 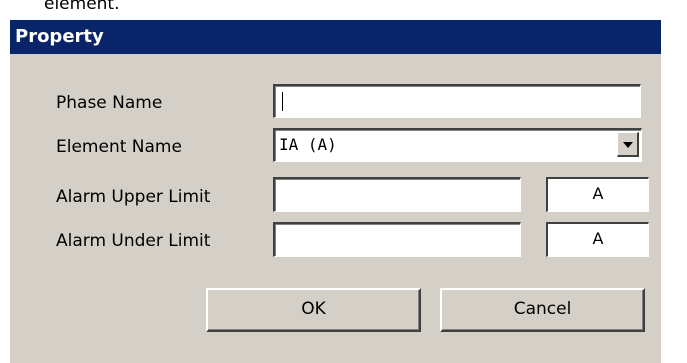 What do you see at coordinates (133, 241) in the screenshot?
I see `alarm-under-limit-label: Alarm Under Limit` at bounding box center [133, 241].